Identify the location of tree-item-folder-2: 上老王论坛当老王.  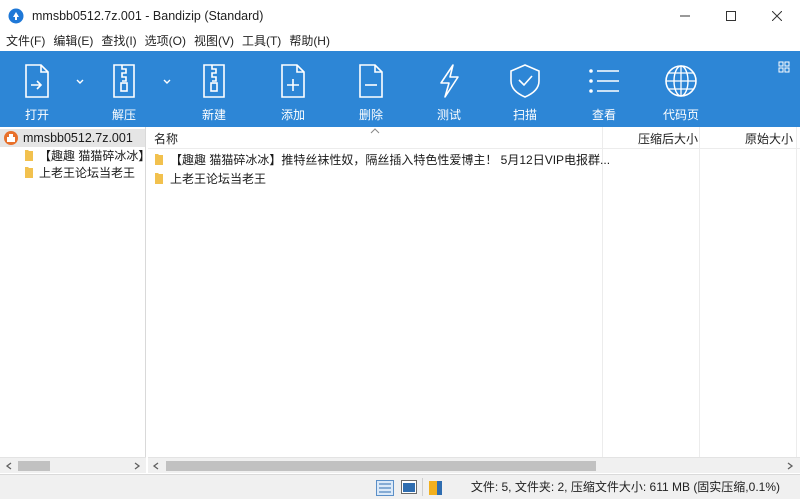
(79, 172).